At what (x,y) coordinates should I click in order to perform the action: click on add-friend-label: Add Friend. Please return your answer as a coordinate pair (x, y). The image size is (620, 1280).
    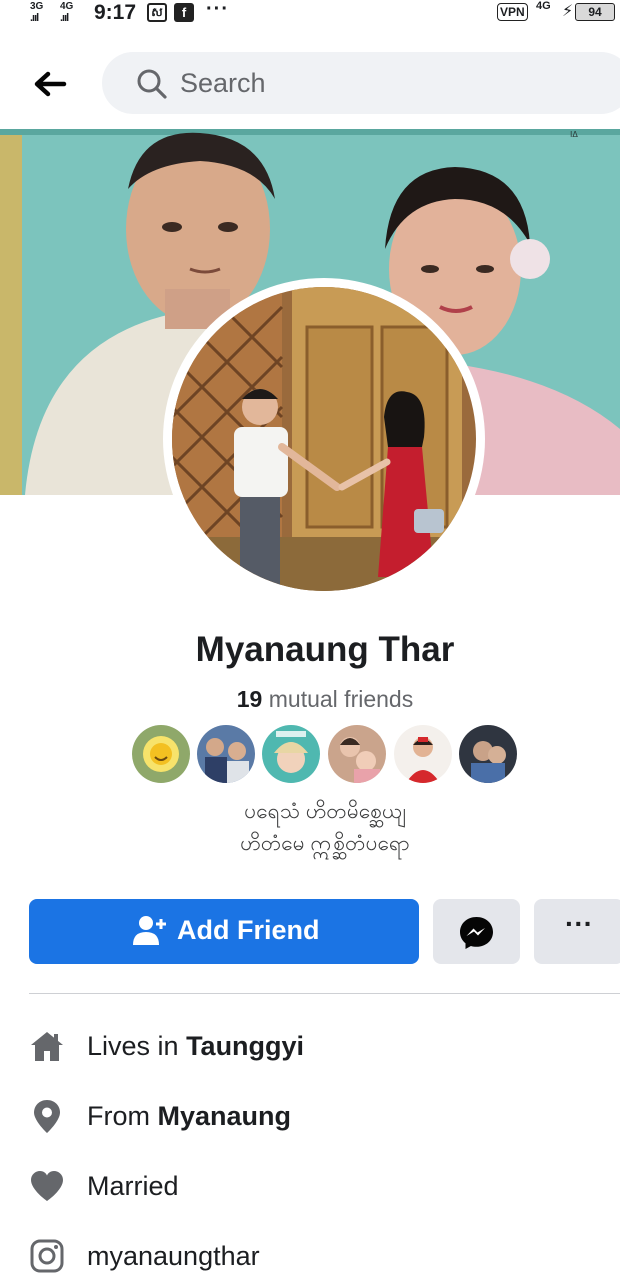
    Looking at the image, I should click on (248, 930).